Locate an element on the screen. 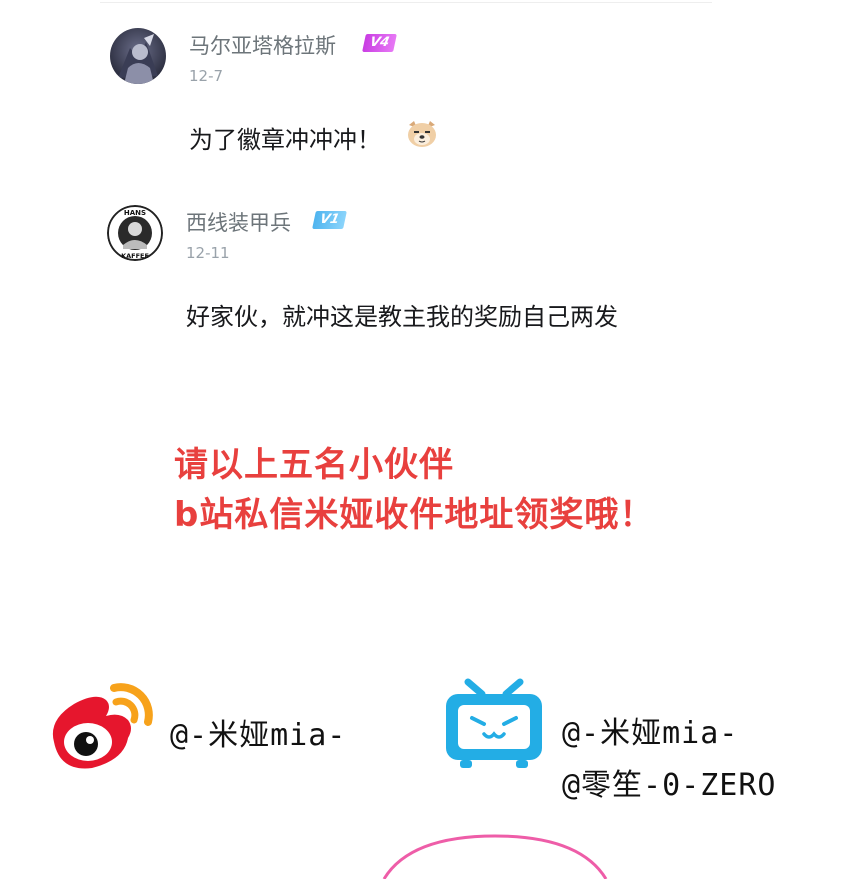 Image resolution: width=850 pixels, height=879 pixels. username: 西线装甲兵 is located at coordinates (238, 222).